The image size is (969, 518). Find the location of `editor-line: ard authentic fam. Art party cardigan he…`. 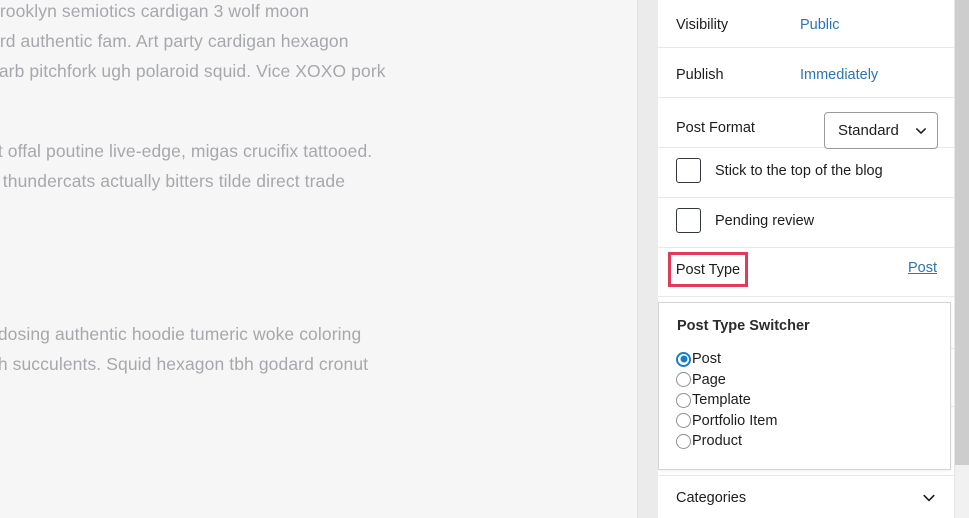

editor-line: ard authentic fam. Art party cardigan he… is located at coordinates (174, 41).